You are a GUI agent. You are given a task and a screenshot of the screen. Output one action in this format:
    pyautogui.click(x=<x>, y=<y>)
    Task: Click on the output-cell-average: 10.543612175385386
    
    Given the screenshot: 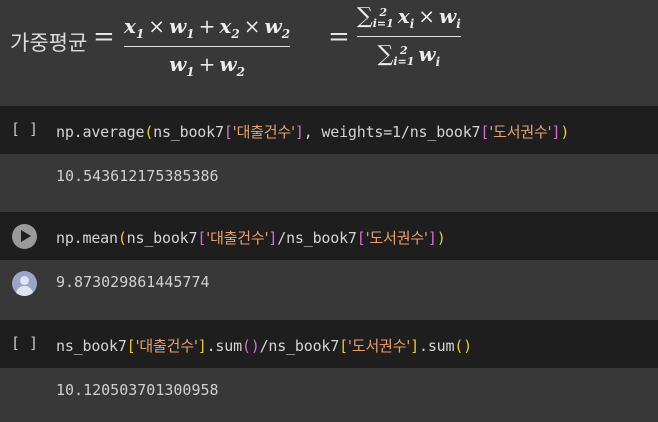 What is the action you would take?
    pyautogui.click(x=329, y=177)
    